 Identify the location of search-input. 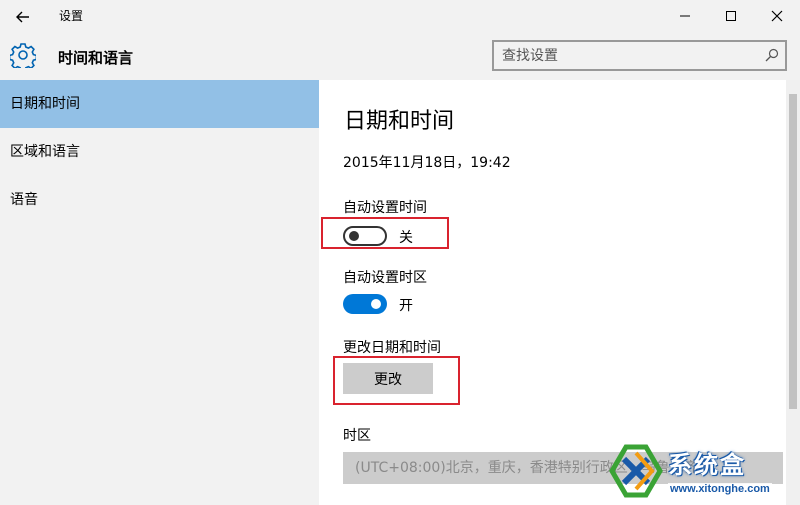
(629, 56).